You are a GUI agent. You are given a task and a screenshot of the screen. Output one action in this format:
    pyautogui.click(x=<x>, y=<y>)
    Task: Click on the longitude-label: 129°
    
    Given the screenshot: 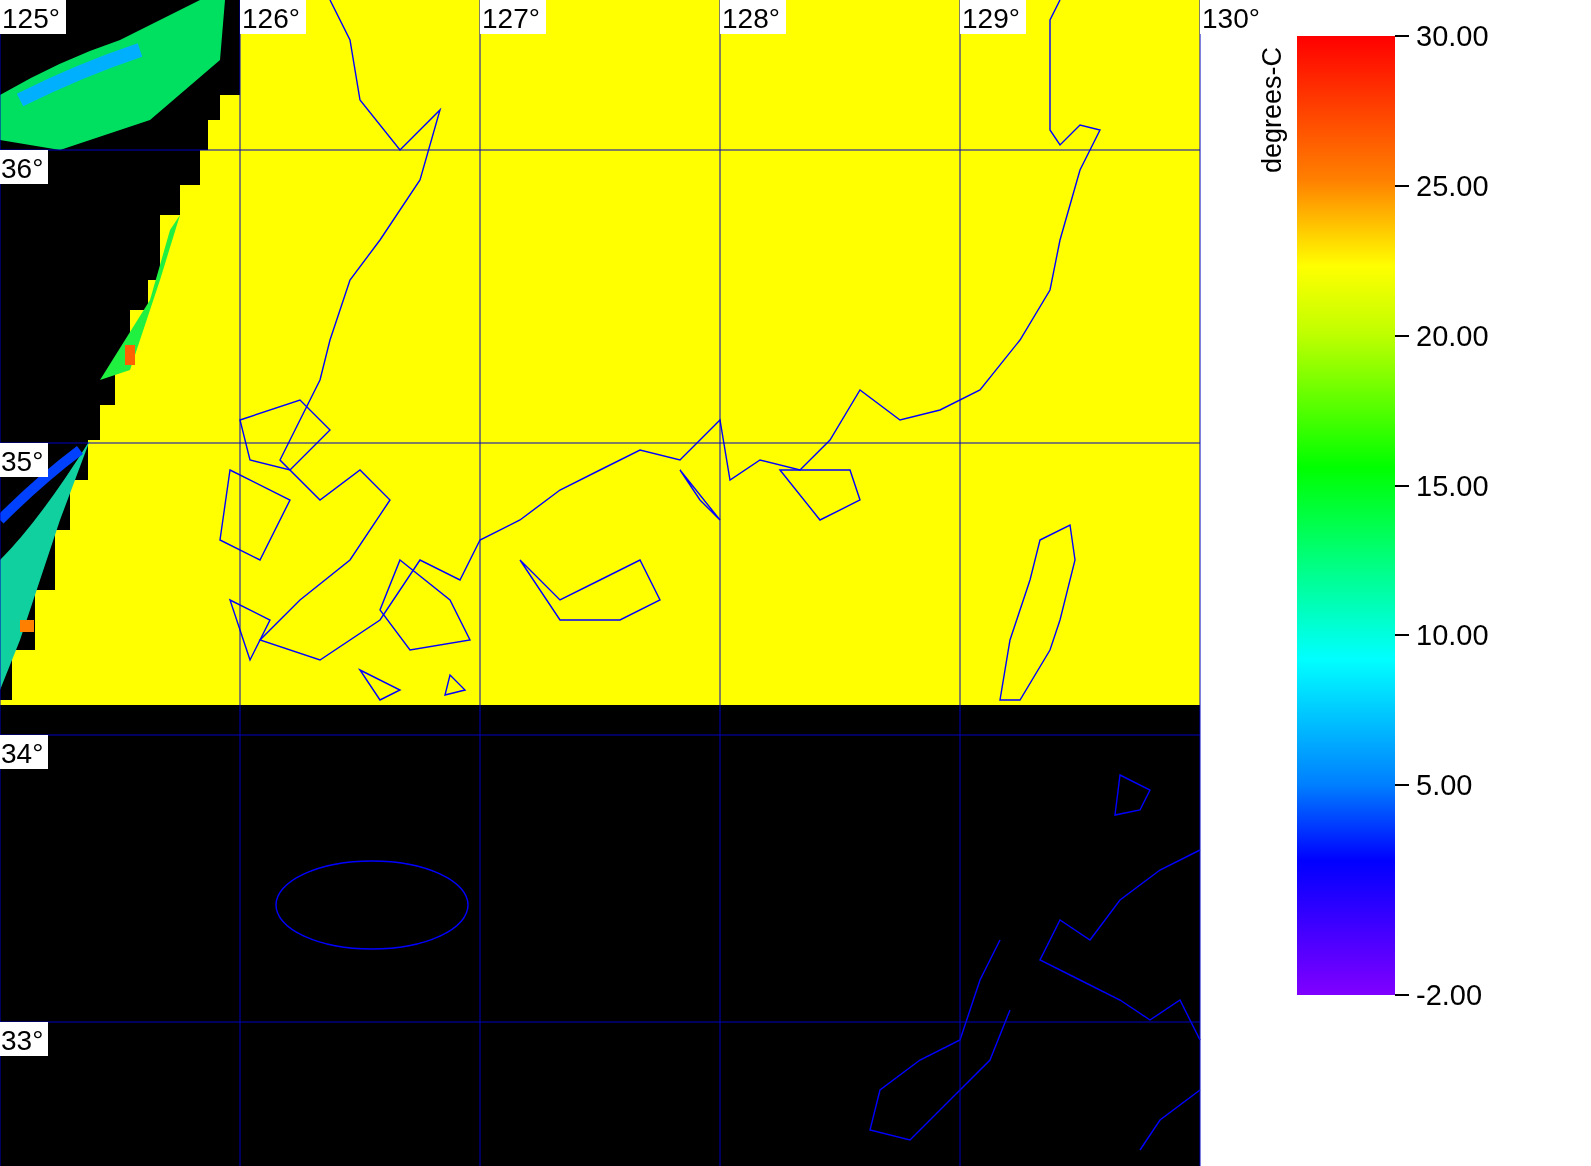 What is the action you would take?
    pyautogui.click(x=993, y=17)
    